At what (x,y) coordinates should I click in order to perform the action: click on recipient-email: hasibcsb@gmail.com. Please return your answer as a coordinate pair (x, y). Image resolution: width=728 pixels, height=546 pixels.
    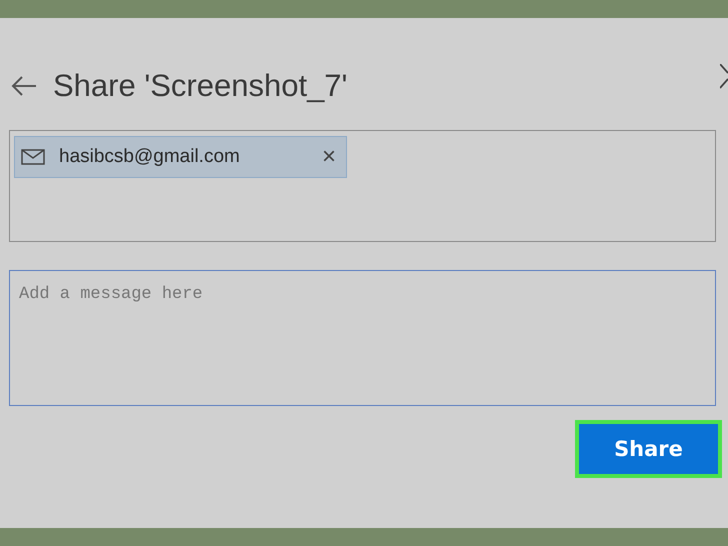
    Looking at the image, I should click on (150, 157).